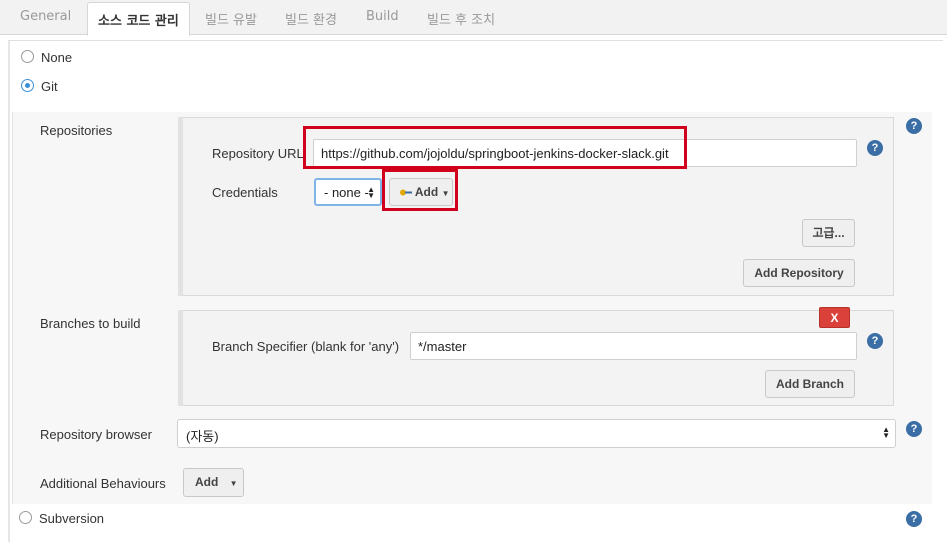  What do you see at coordinates (382, 16) in the screenshot?
I see `tab-build: Build` at bounding box center [382, 16].